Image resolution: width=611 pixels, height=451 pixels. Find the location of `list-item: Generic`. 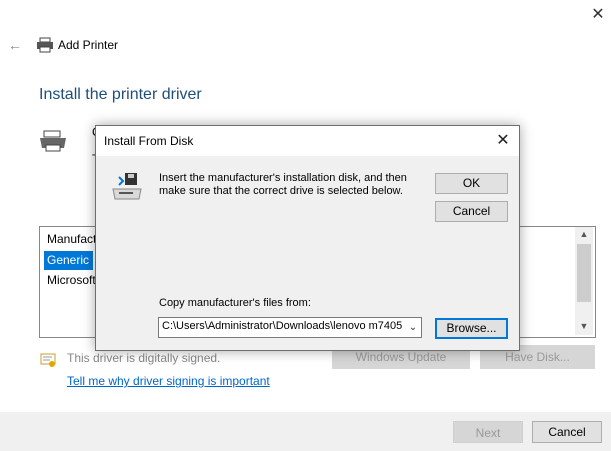

list-item: Generic is located at coordinates (68, 260).